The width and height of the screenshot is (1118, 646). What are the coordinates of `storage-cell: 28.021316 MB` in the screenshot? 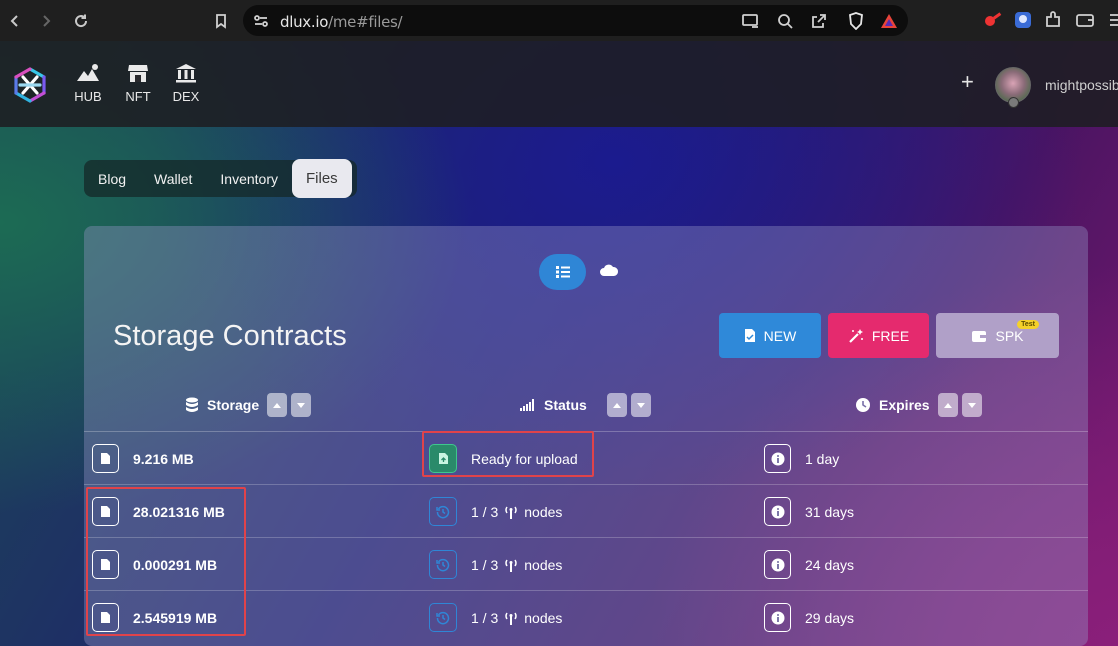 It's located at (158, 511).